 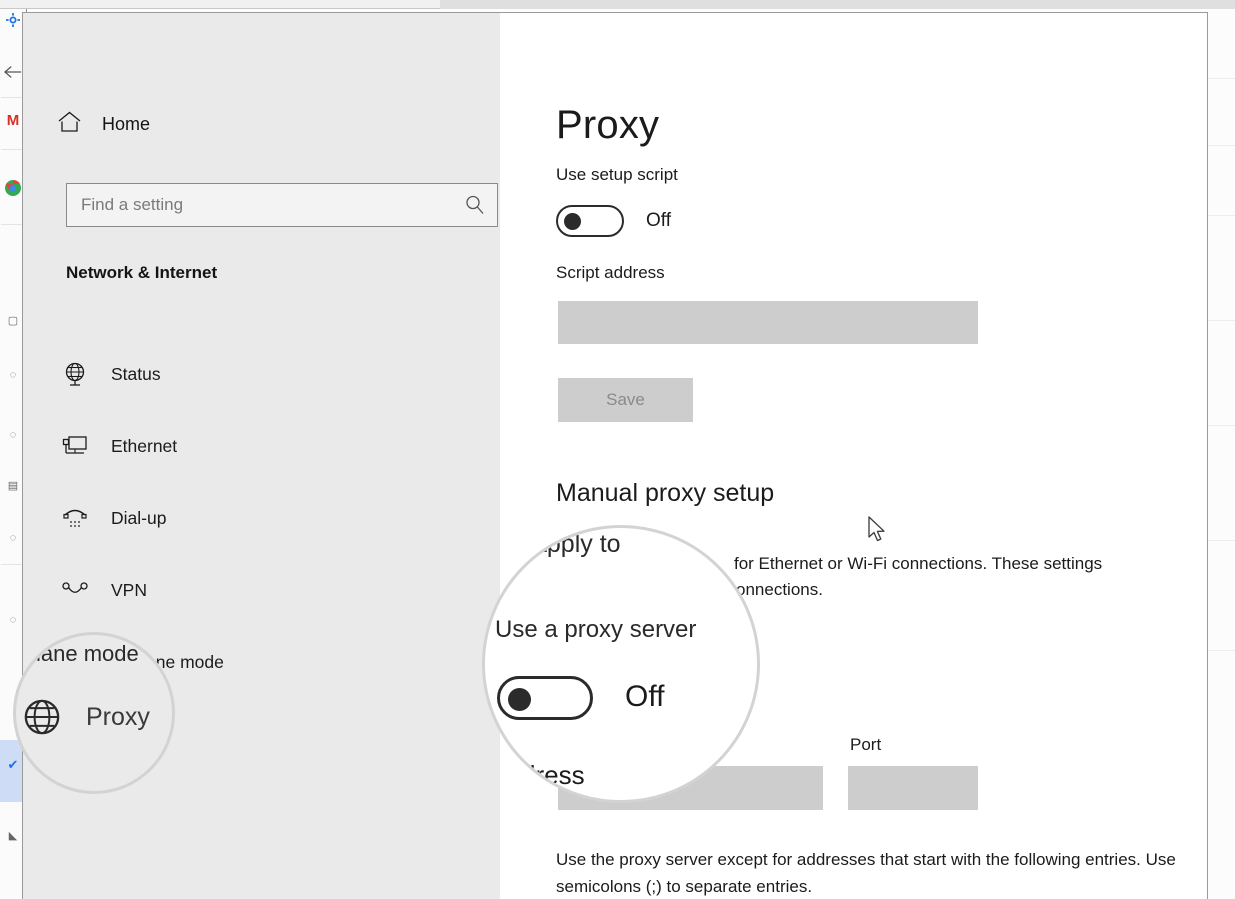 What do you see at coordinates (913, 788) in the screenshot?
I see `port-input` at bounding box center [913, 788].